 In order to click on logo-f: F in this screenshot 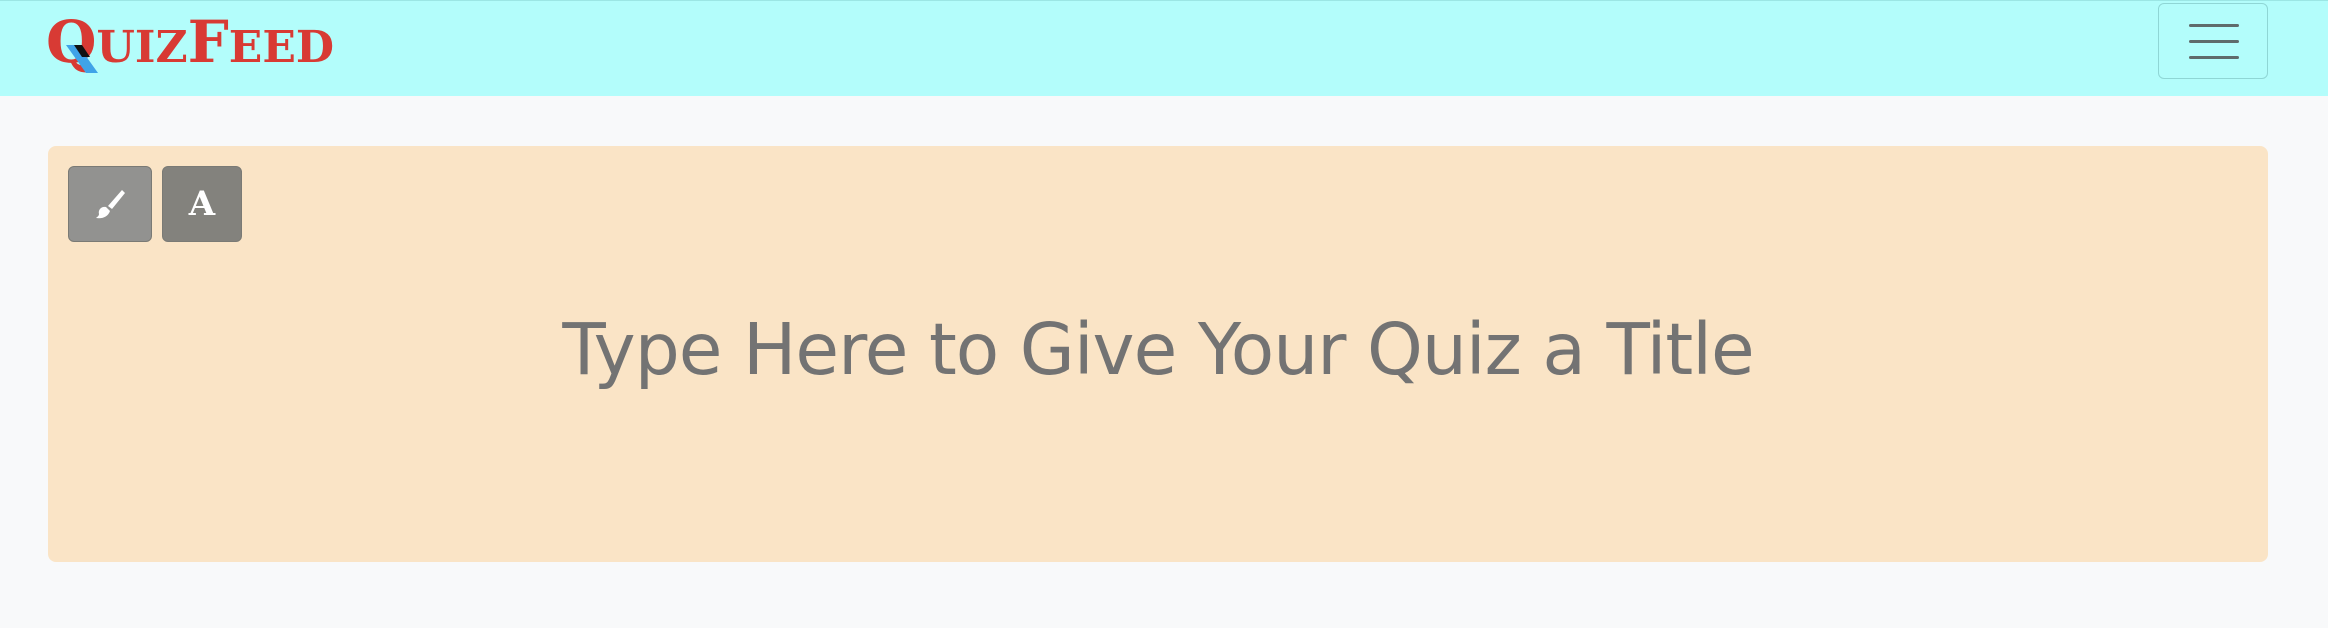, I will do `click(208, 42)`.